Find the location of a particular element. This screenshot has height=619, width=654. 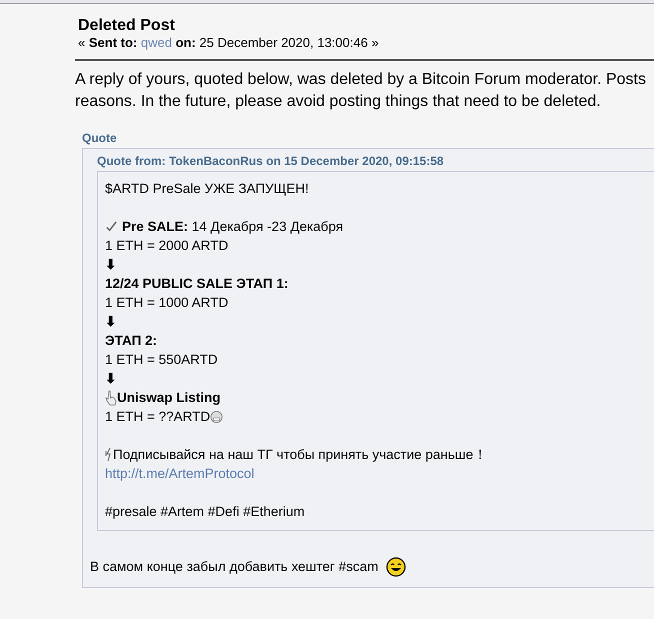

quote-line: #presale #Artem #Defi #Etherium is located at coordinates (205, 512).